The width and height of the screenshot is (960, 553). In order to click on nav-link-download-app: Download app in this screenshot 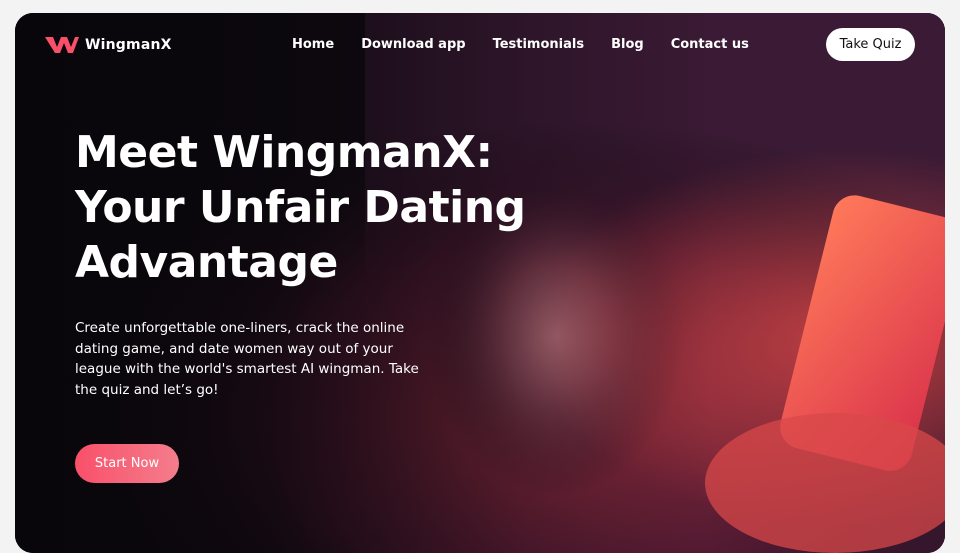, I will do `click(413, 44)`.